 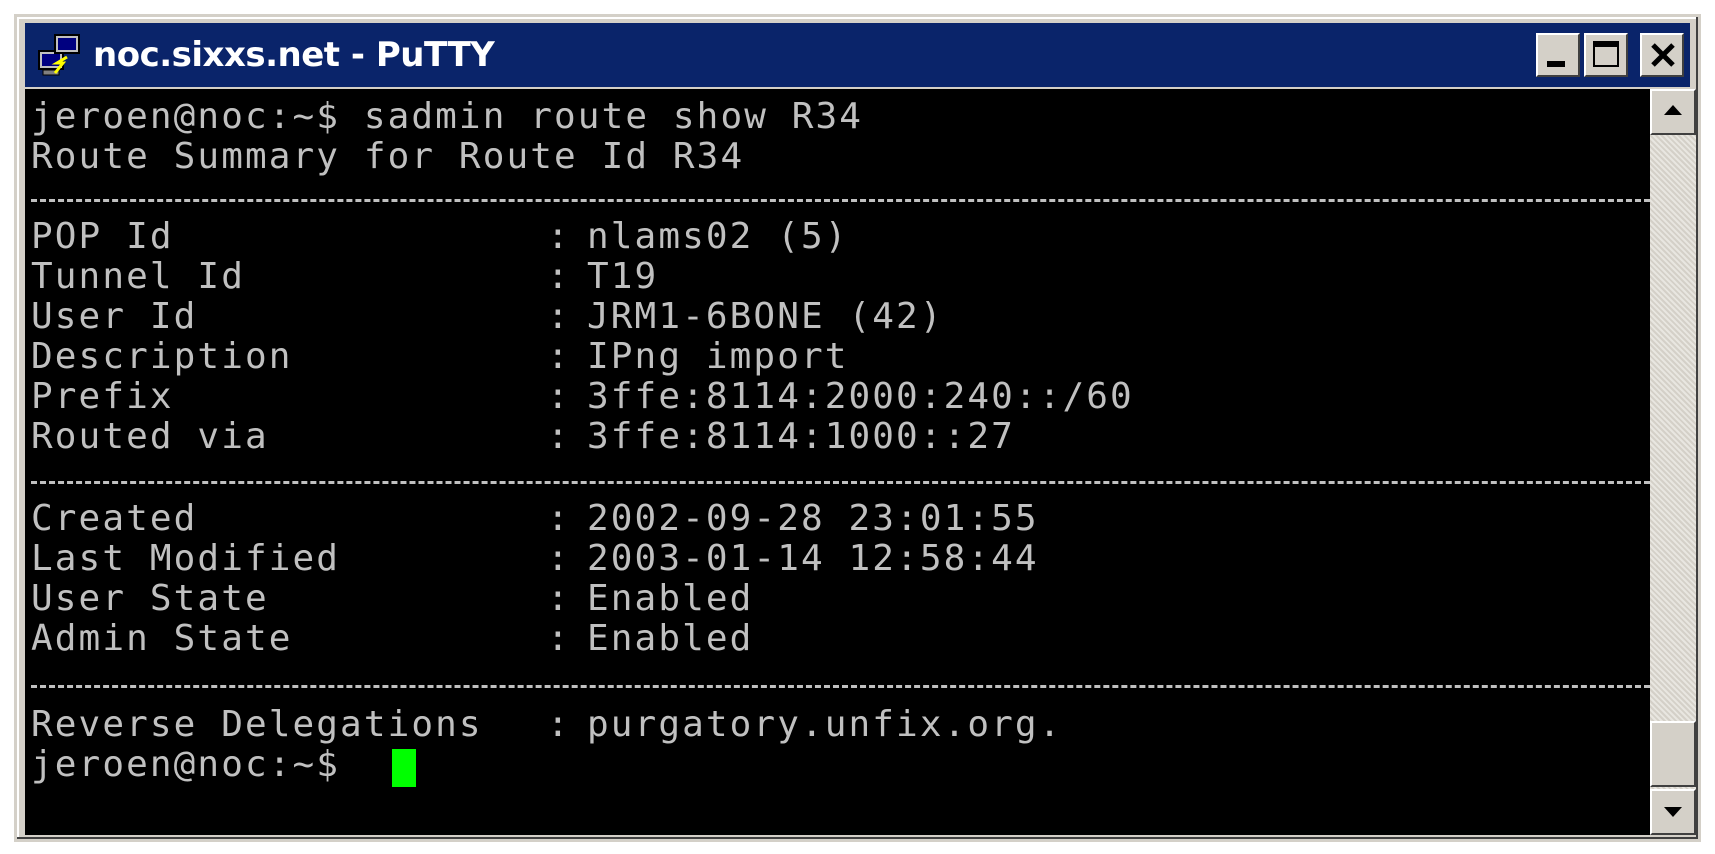 What do you see at coordinates (150, 598) in the screenshot?
I see `row-label: User State` at bounding box center [150, 598].